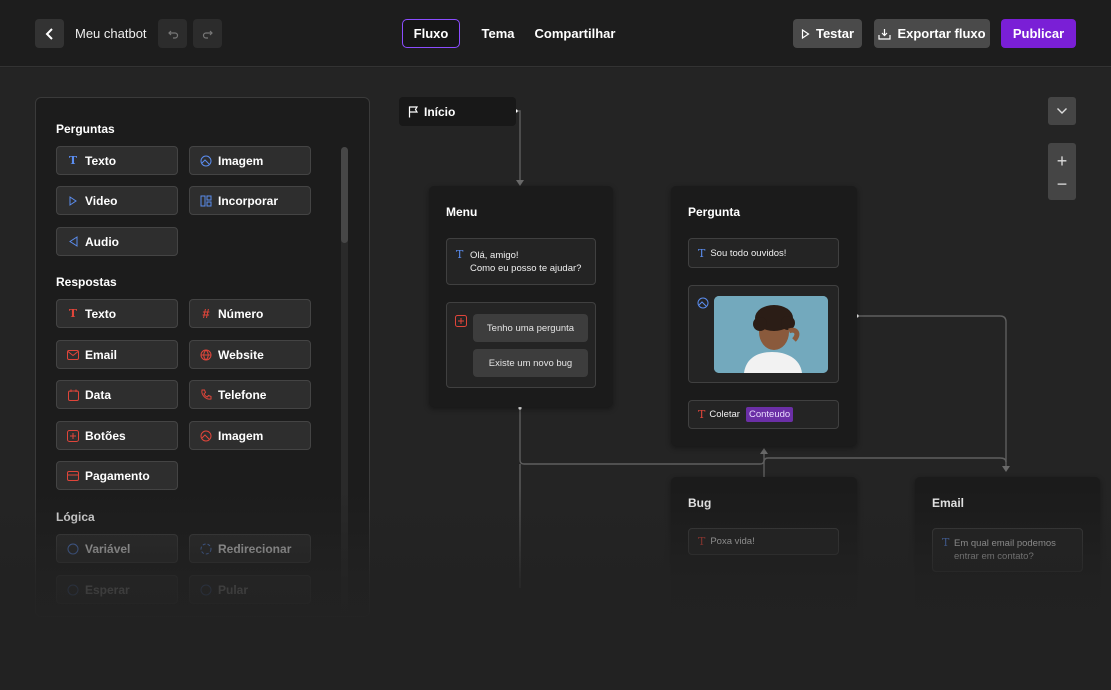  I want to click on phone-icon, so click(206, 395).